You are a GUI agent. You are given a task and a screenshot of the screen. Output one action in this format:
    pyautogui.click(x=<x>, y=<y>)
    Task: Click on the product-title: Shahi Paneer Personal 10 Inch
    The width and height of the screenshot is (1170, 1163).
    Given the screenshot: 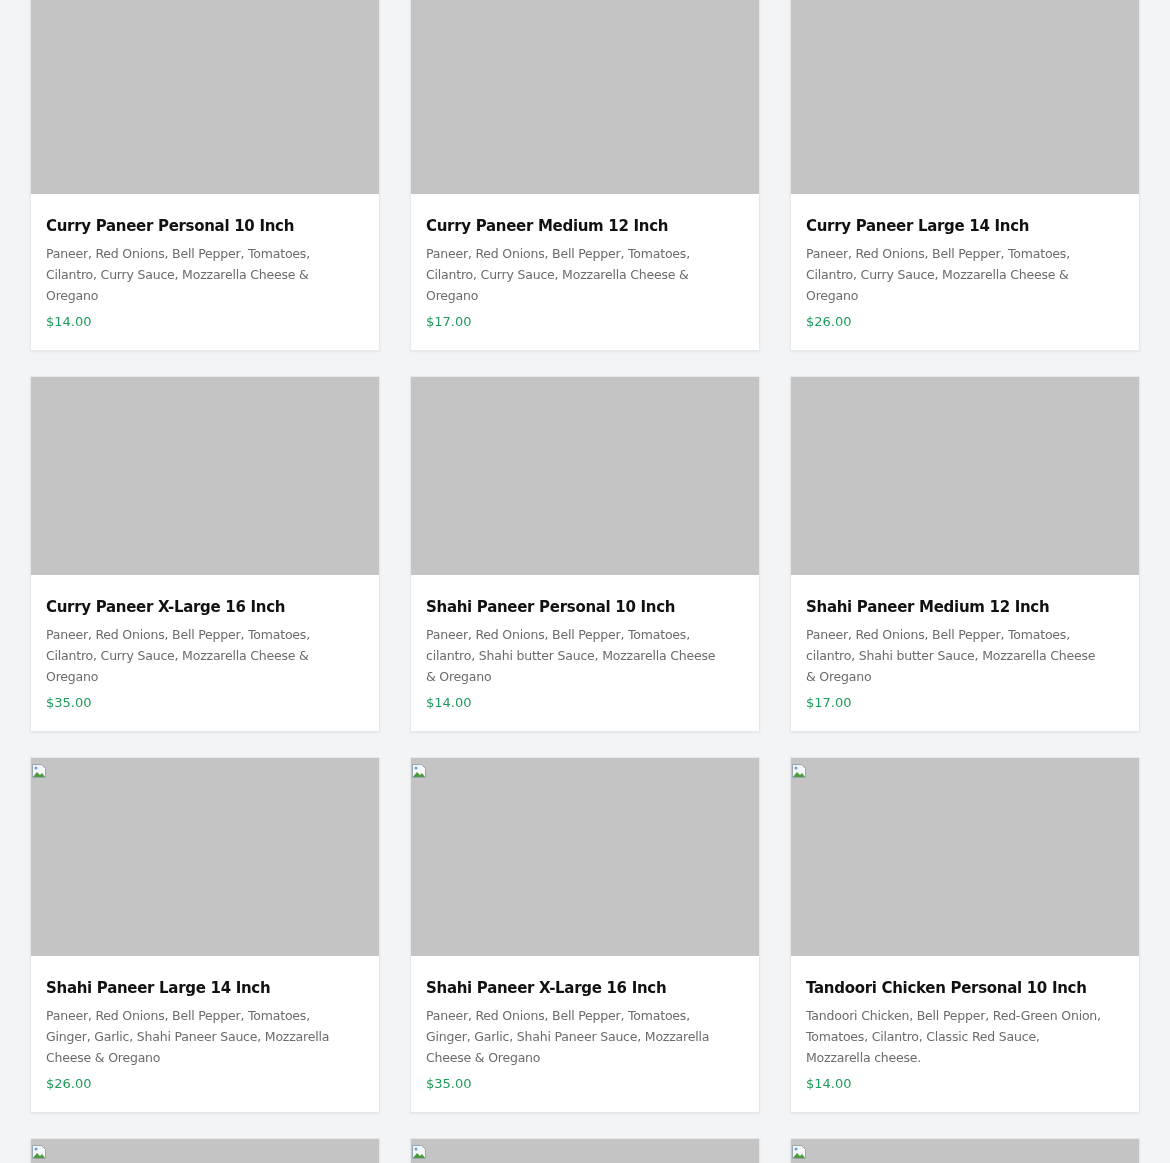 What is the action you would take?
    pyautogui.click(x=551, y=607)
    